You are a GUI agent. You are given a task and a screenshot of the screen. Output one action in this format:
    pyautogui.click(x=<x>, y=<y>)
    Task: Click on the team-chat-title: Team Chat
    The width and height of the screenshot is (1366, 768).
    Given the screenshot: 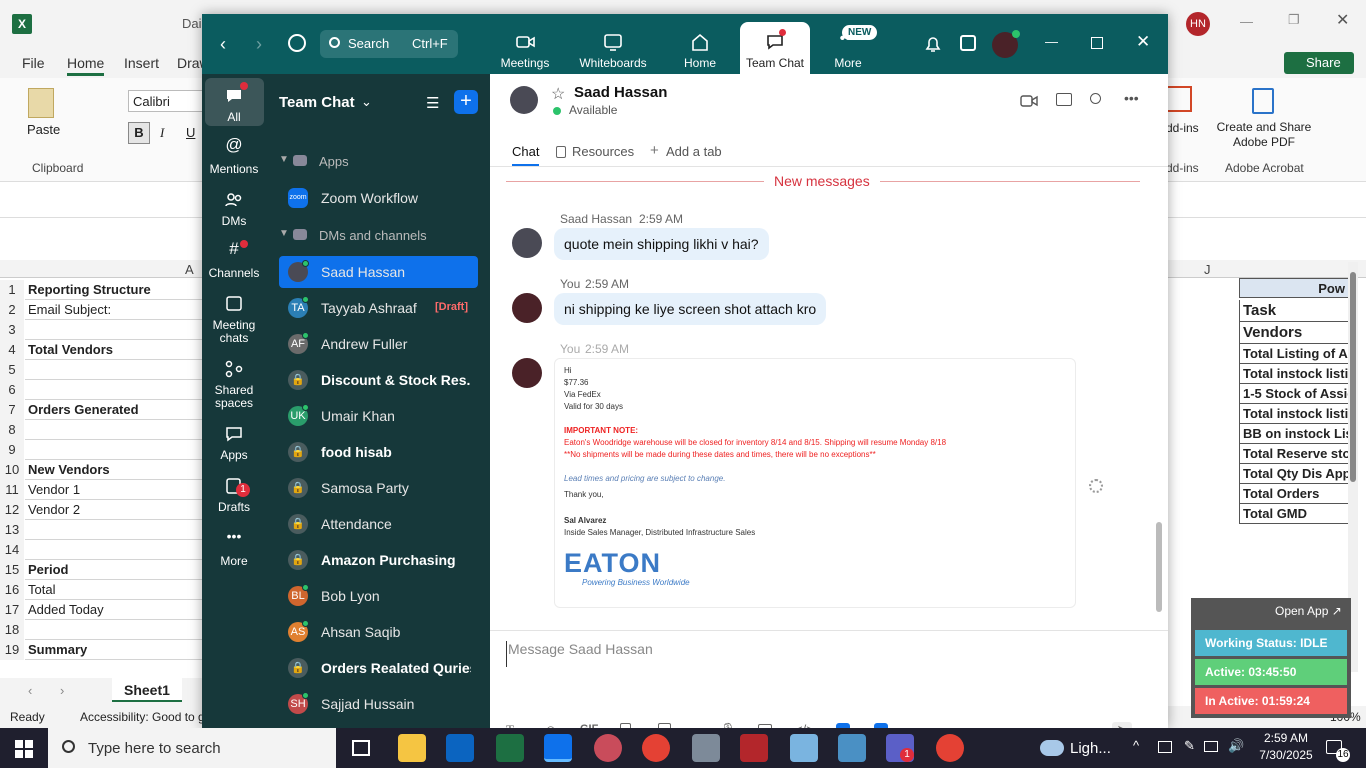 What is the action you would take?
    pyautogui.click(x=317, y=102)
    